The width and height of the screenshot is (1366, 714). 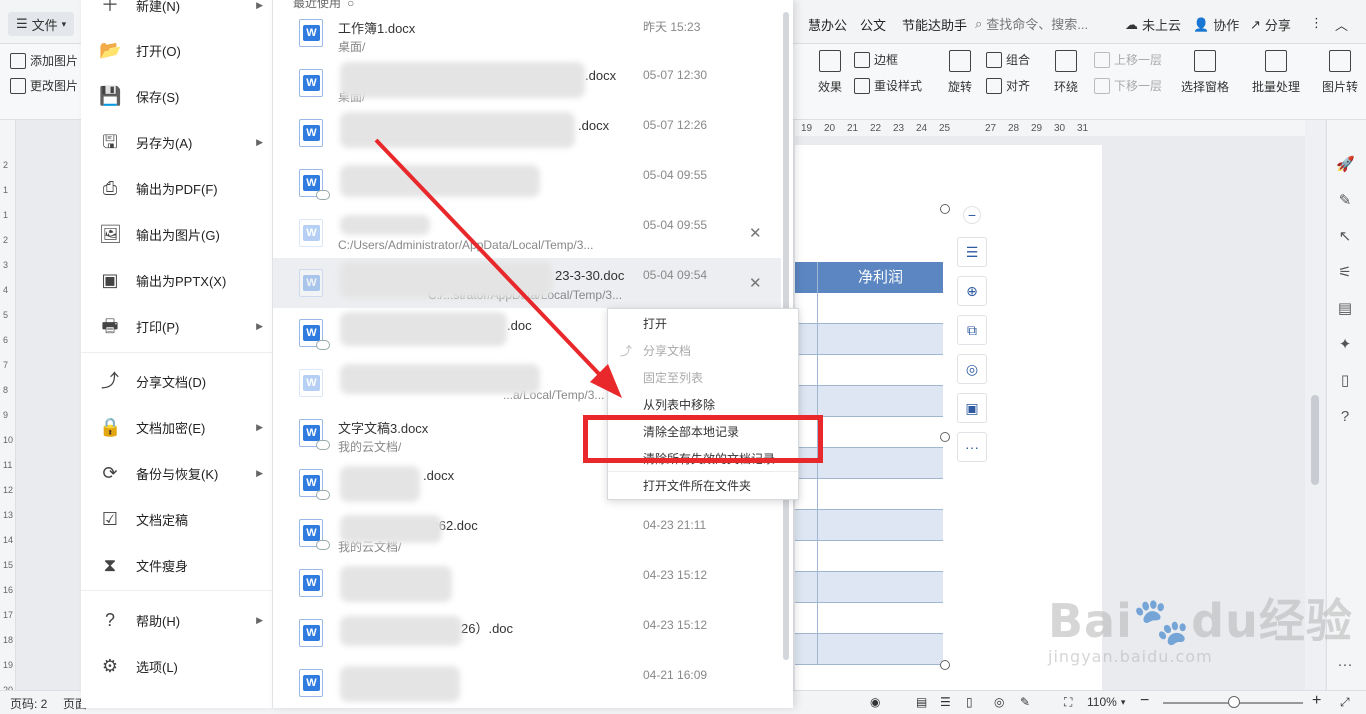 What do you see at coordinates (888, 85) in the screenshot?
I see `reset-style-button: 重设样式` at bounding box center [888, 85].